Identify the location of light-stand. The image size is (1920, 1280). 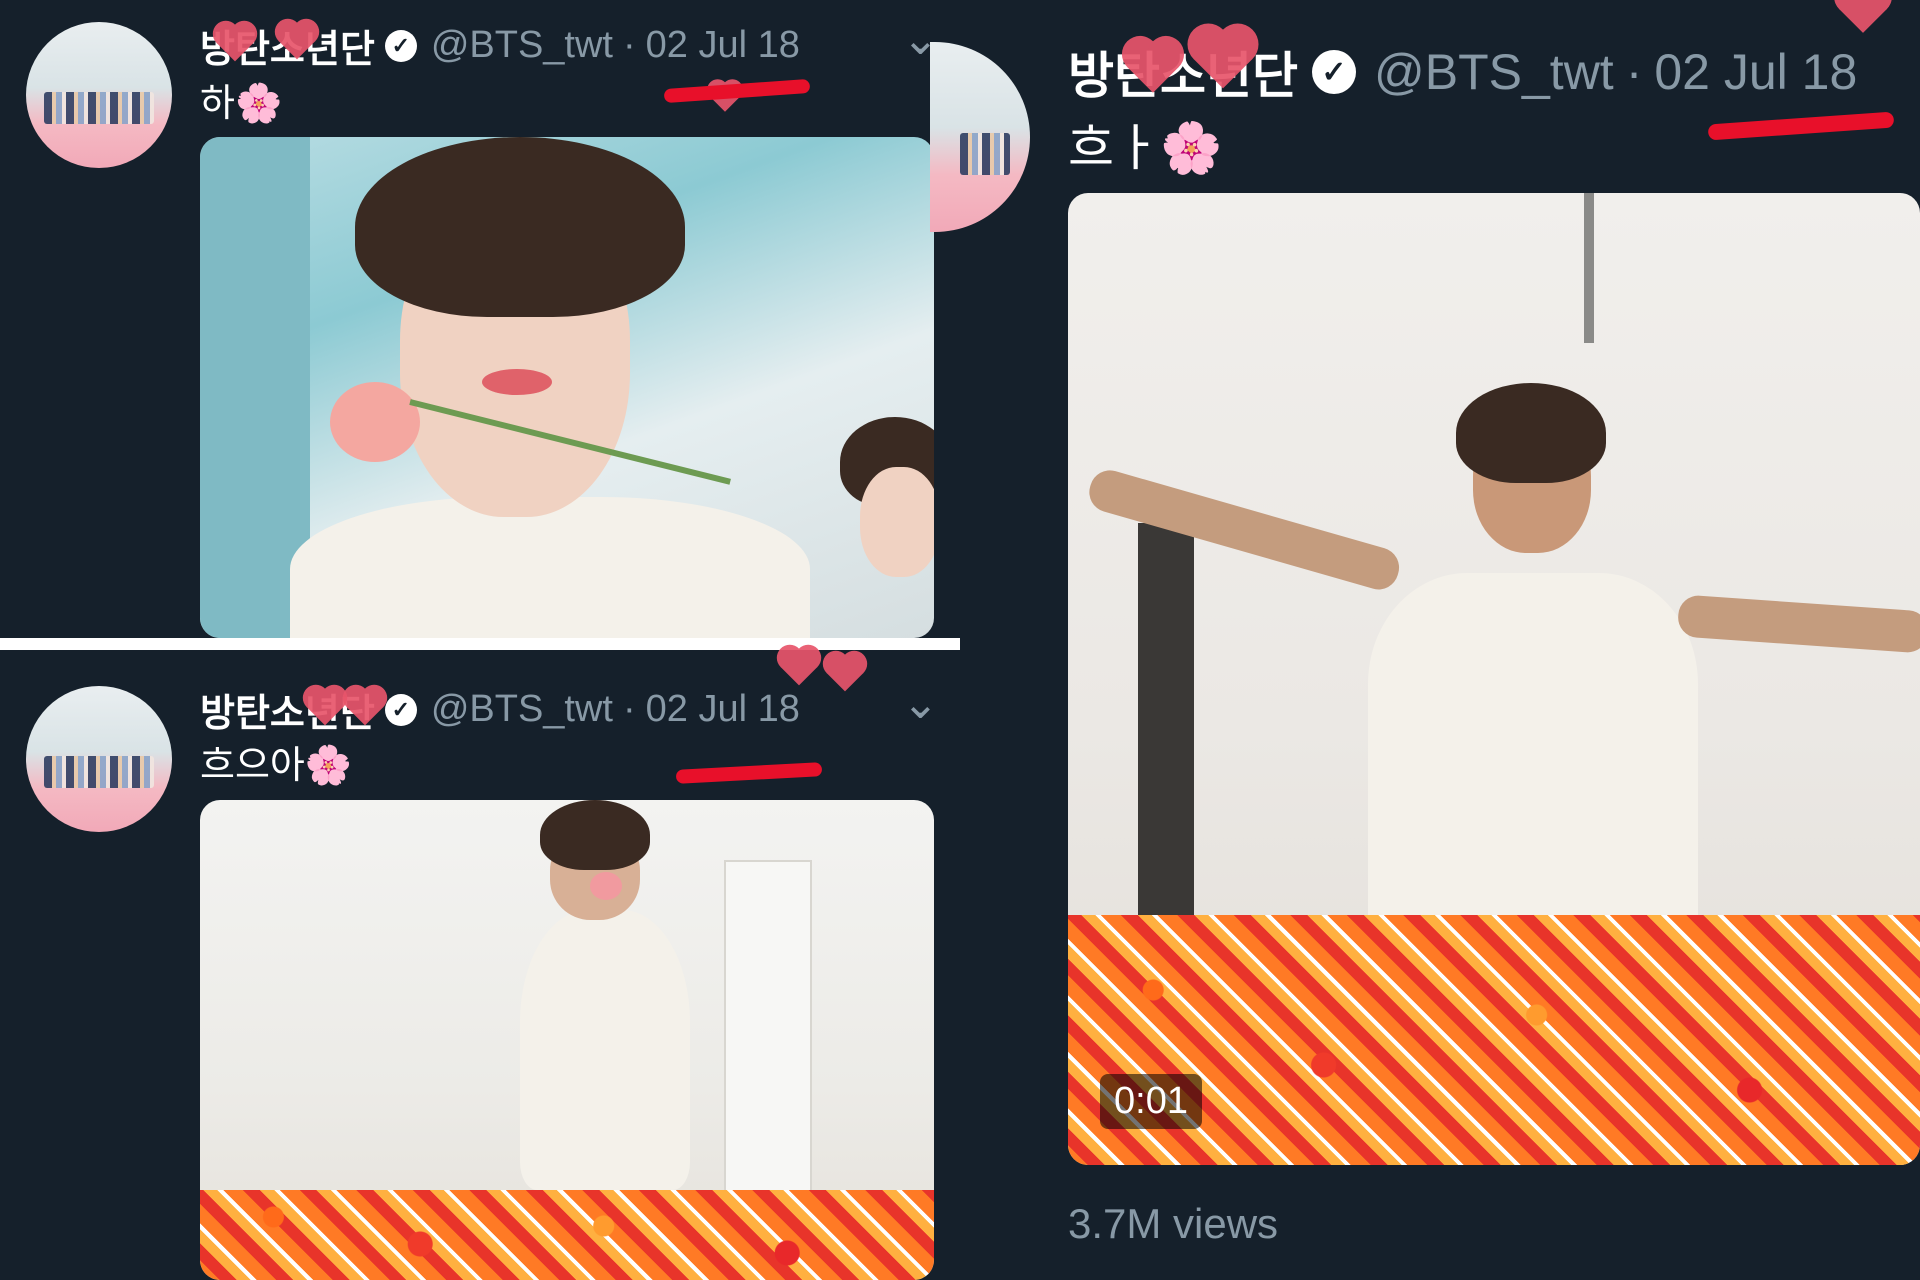
(1166, 738).